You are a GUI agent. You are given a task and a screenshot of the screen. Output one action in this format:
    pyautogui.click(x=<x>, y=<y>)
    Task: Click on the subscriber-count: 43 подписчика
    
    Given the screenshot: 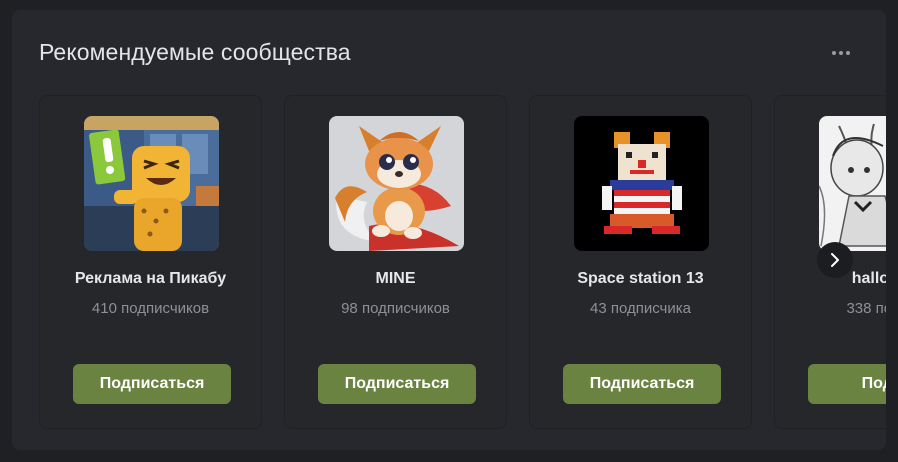 What is the action you would take?
    pyautogui.click(x=640, y=308)
    